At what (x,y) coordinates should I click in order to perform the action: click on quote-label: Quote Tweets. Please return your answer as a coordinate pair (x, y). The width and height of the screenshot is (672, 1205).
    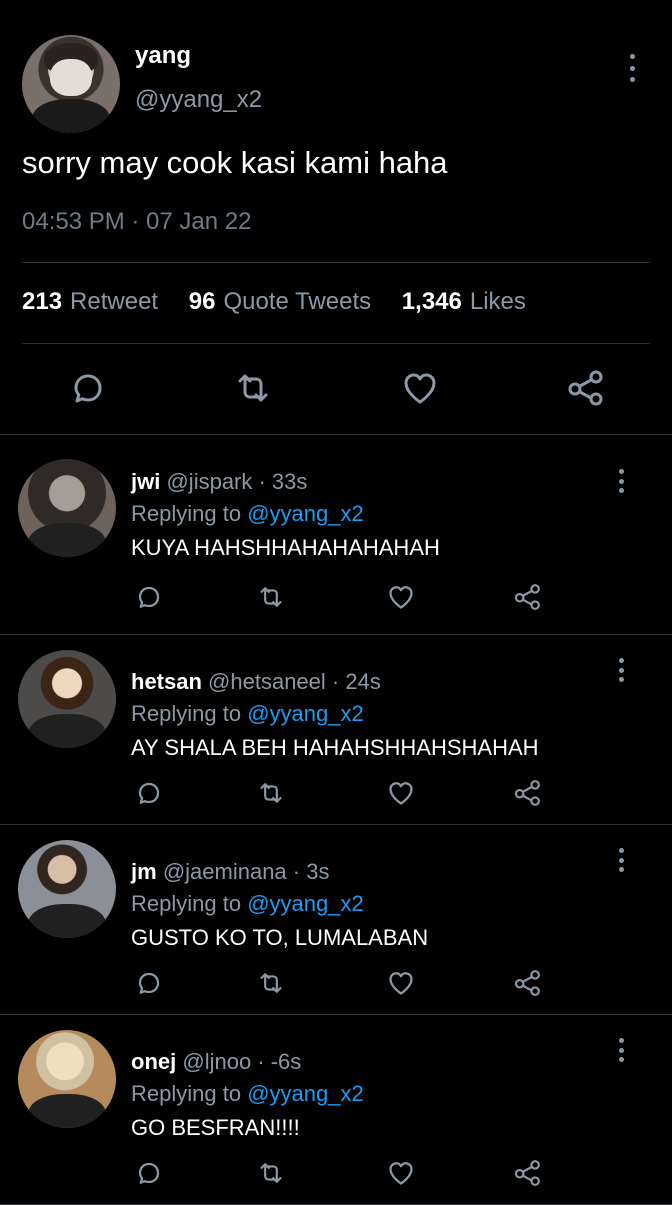
    Looking at the image, I should click on (297, 301).